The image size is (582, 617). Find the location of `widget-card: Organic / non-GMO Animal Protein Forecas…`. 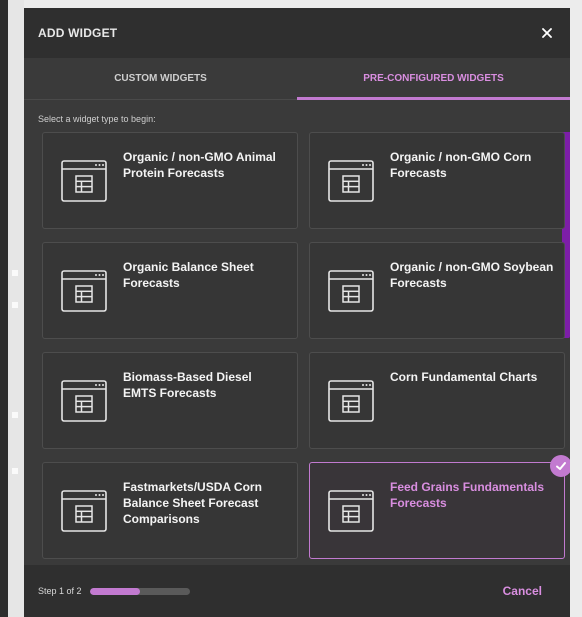

widget-card: Organic / non-GMO Animal Protein Forecas… is located at coordinates (170, 180).